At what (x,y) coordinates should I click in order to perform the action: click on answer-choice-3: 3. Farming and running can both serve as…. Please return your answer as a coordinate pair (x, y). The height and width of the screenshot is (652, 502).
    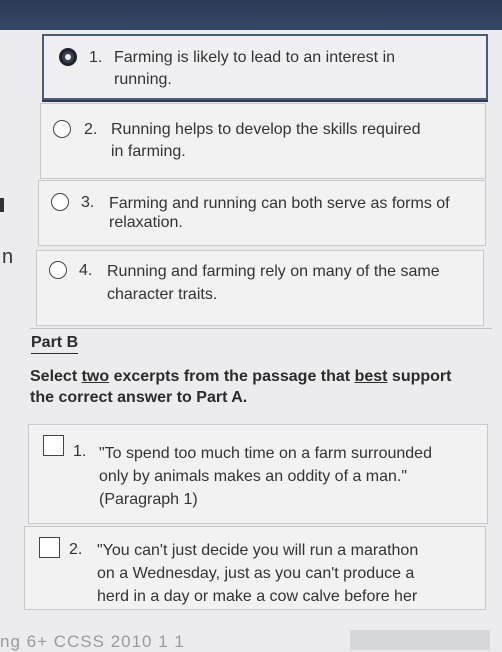
    Looking at the image, I should click on (262, 213).